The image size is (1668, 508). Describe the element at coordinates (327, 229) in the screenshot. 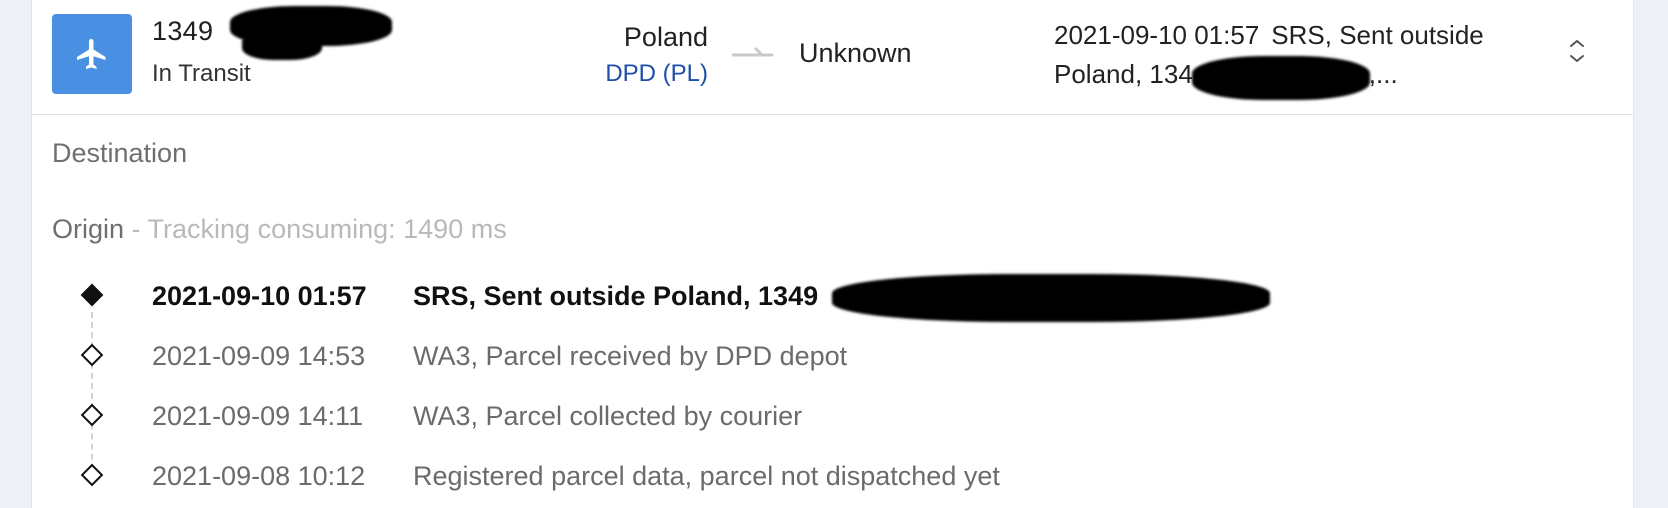

I see `tracking-consuming-time: Tracking consuming: 1490 ms` at that location.